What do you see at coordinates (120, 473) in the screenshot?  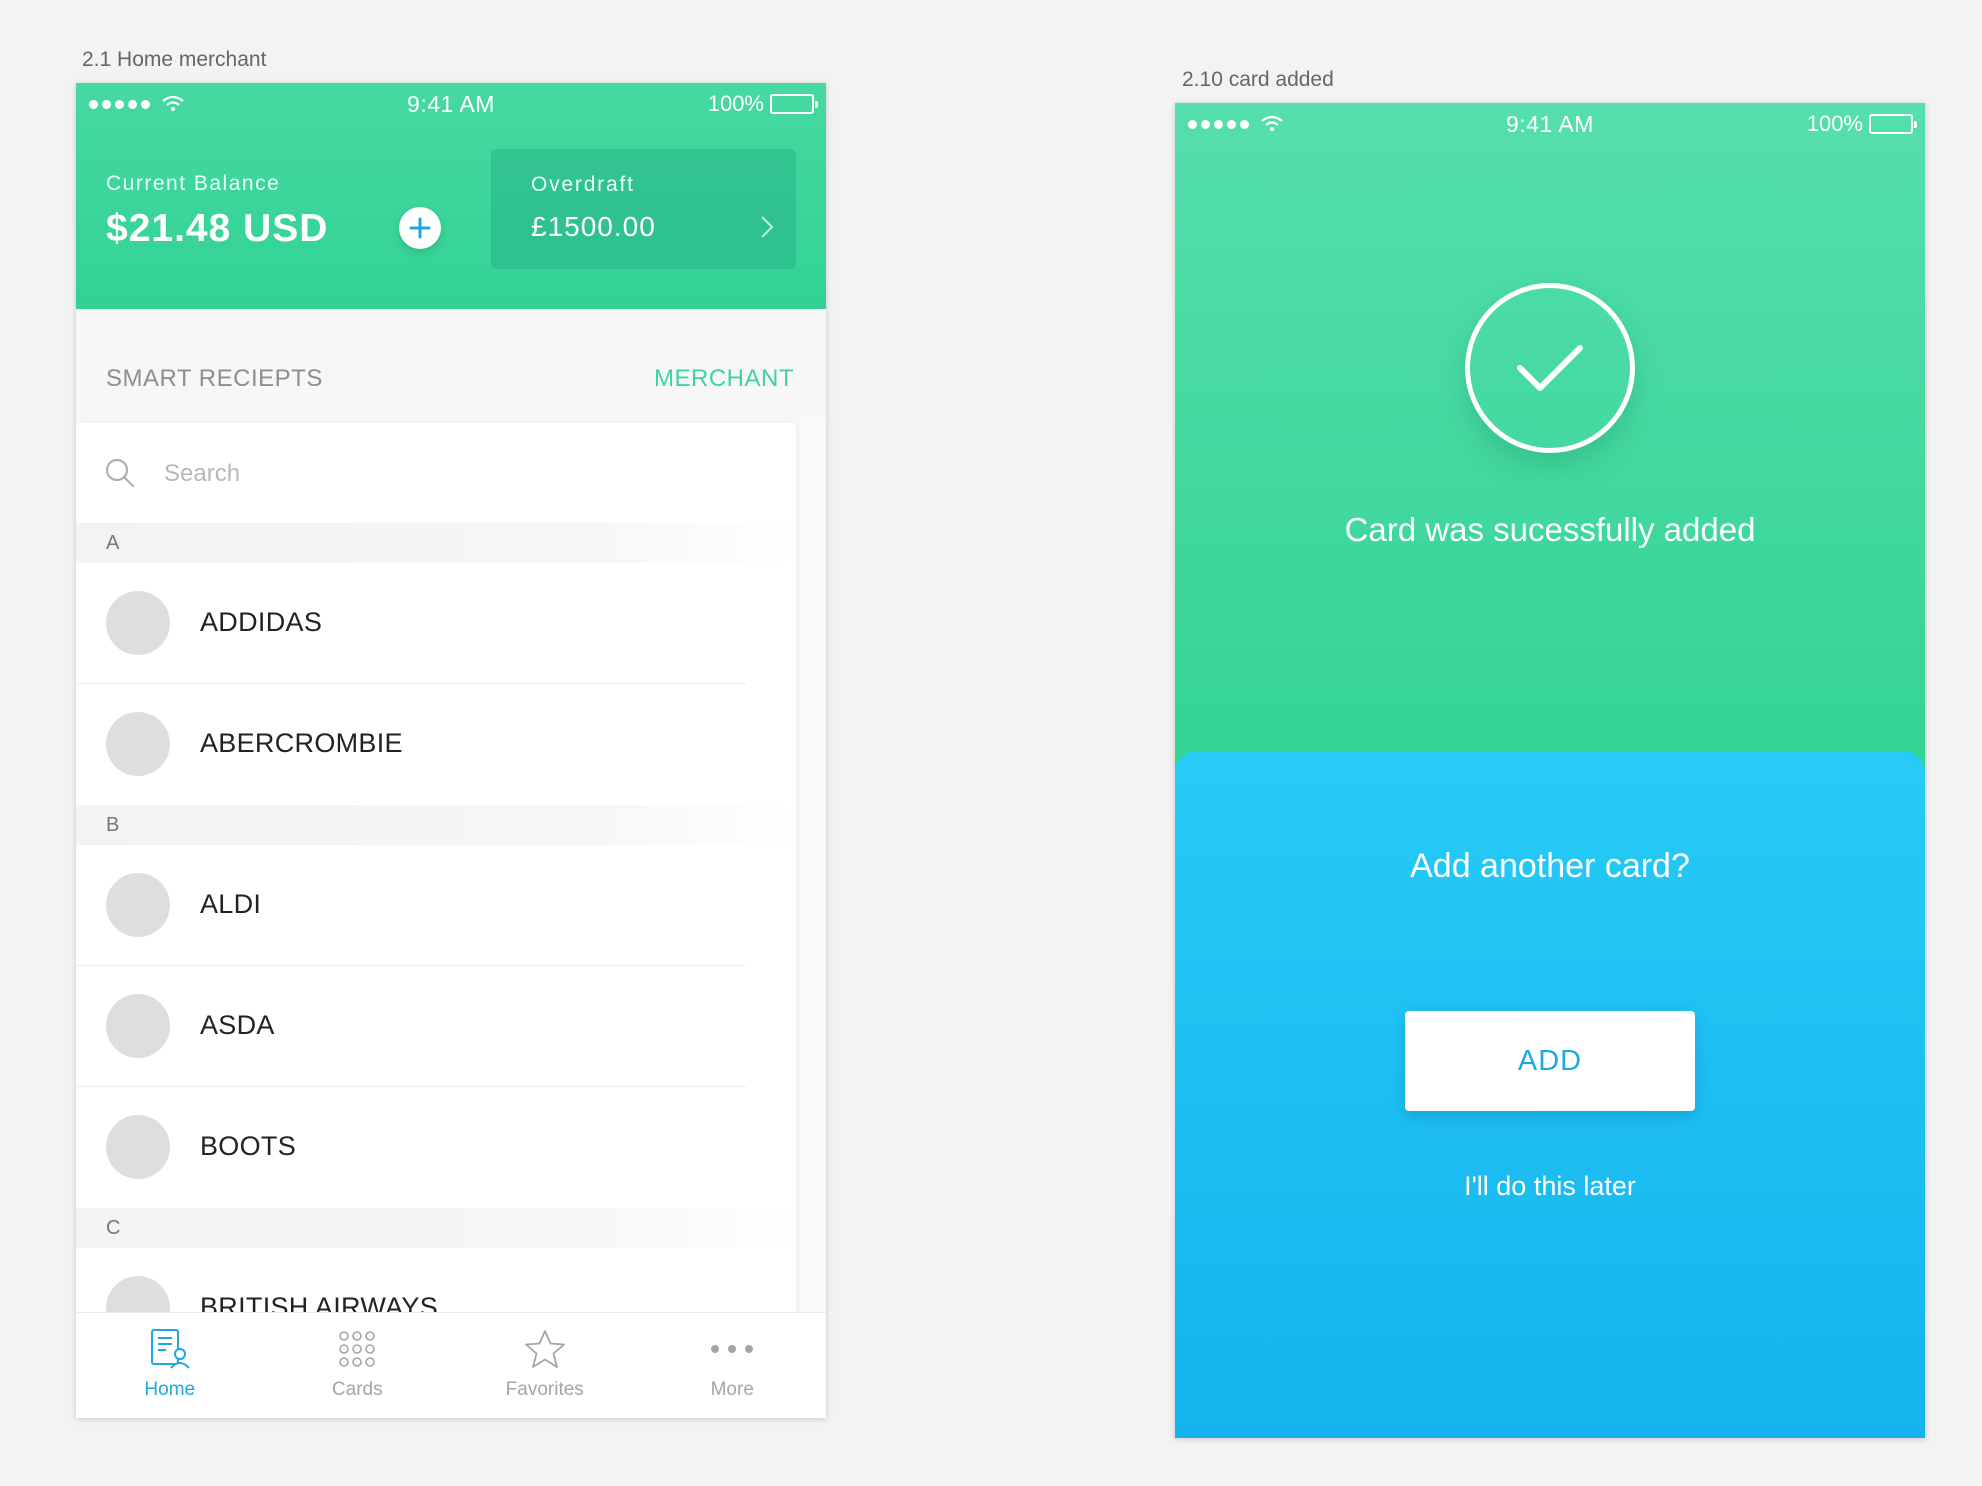 I see `search-icon` at bounding box center [120, 473].